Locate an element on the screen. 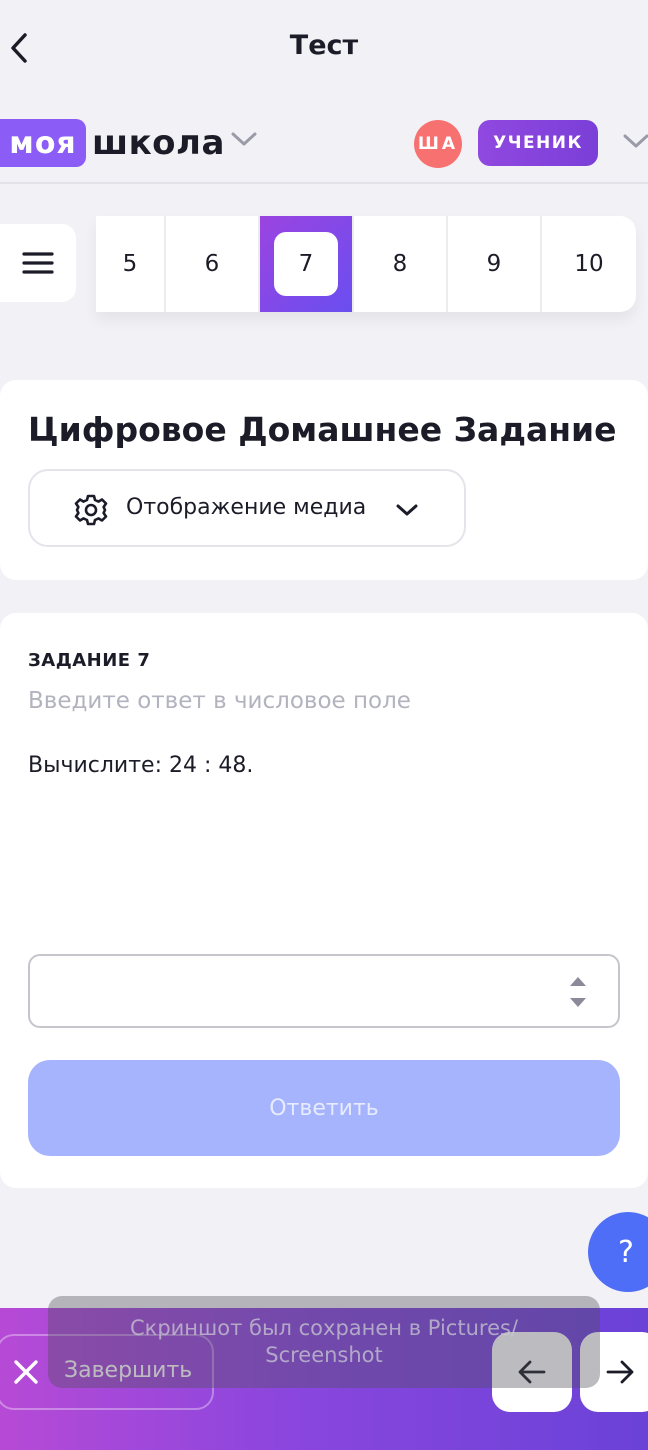 This screenshot has width=648, height=1450. menu-button is located at coordinates (38, 263).